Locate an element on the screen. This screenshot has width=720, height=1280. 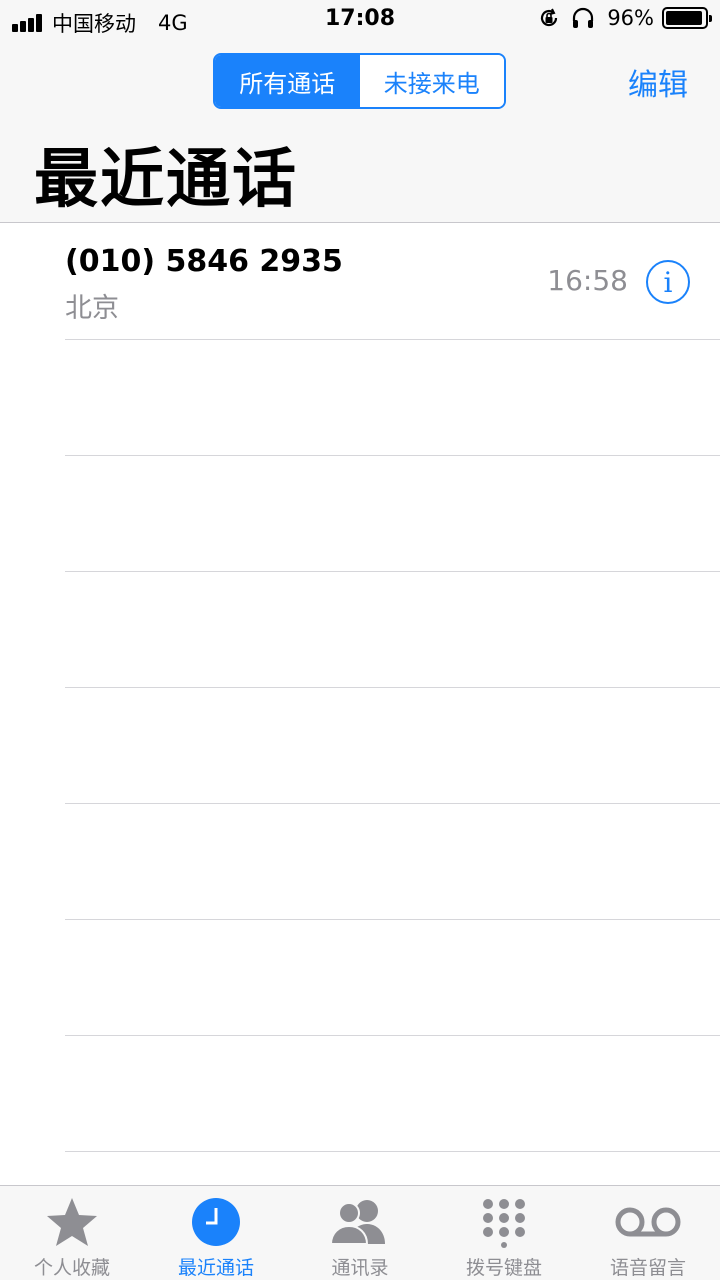
battery-percent: 96% is located at coordinates (630, 18).